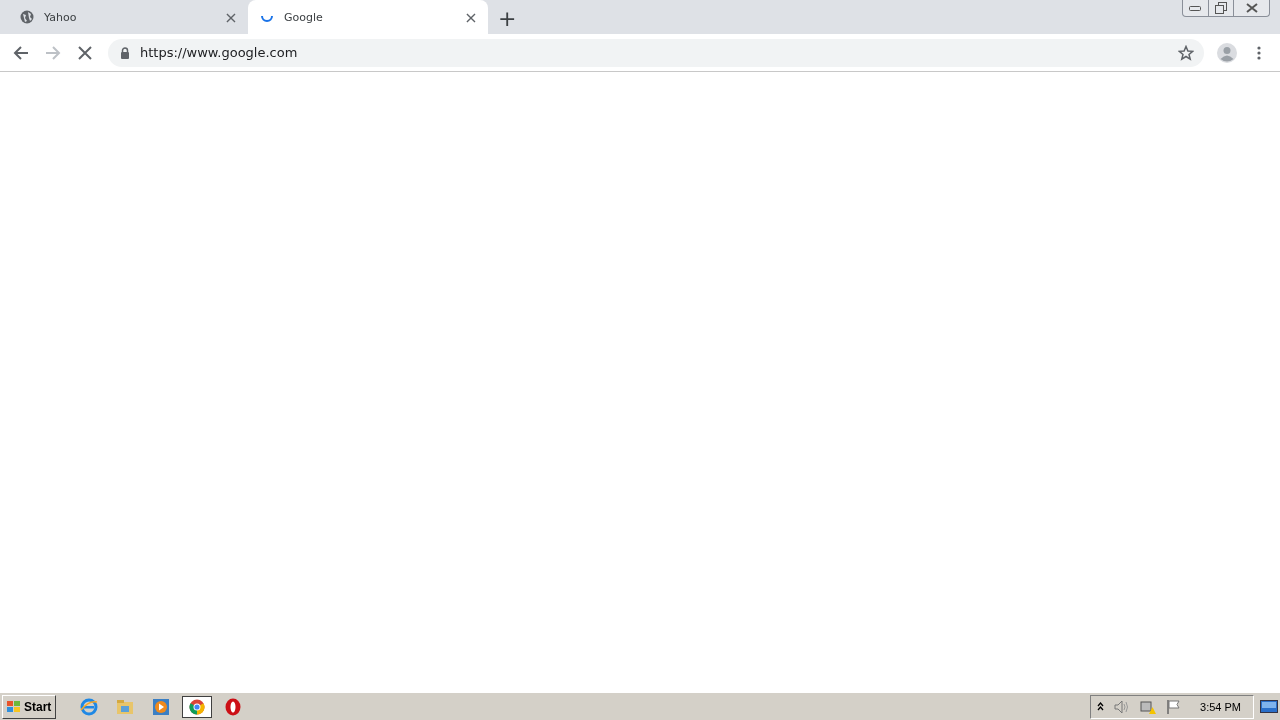 The height and width of the screenshot is (720, 1280). What do you see at coordinates (161, 706) in the screenshot?
I see `media-player-icon` at bounding box center [161, 706].